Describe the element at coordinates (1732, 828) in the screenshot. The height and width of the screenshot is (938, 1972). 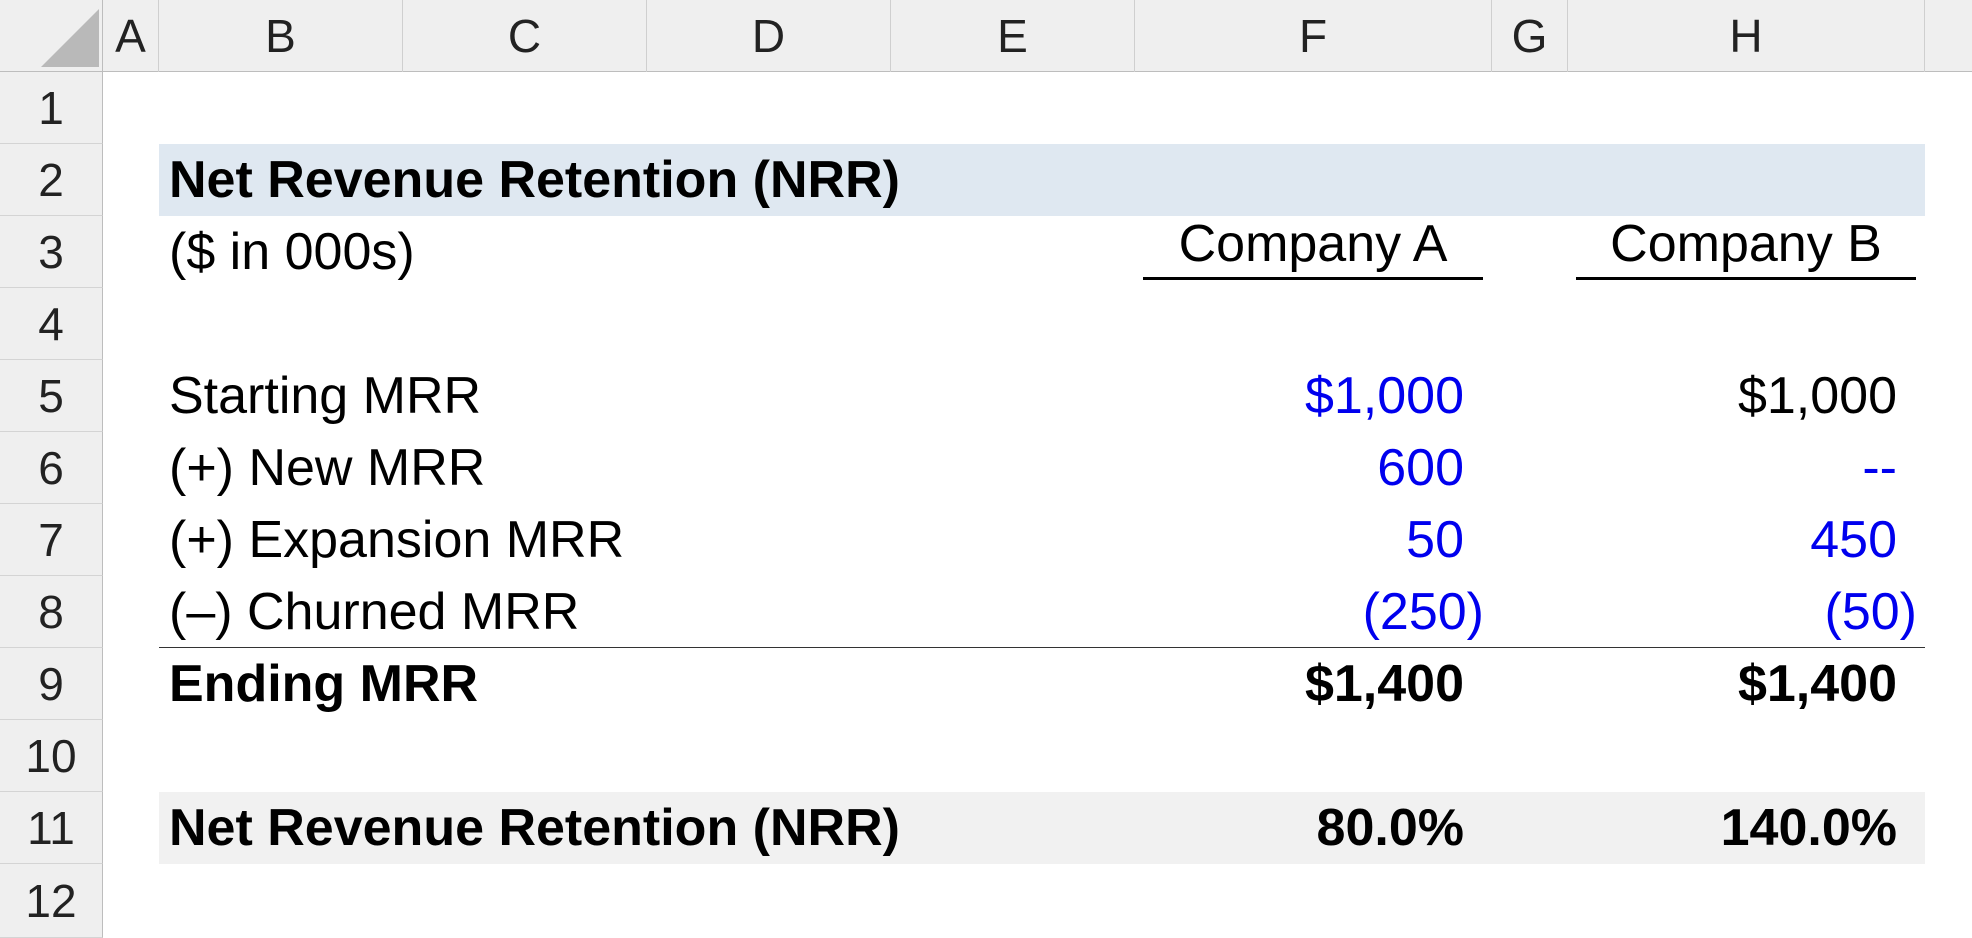
I see `nrr-company-b: 140.0%` at that location.